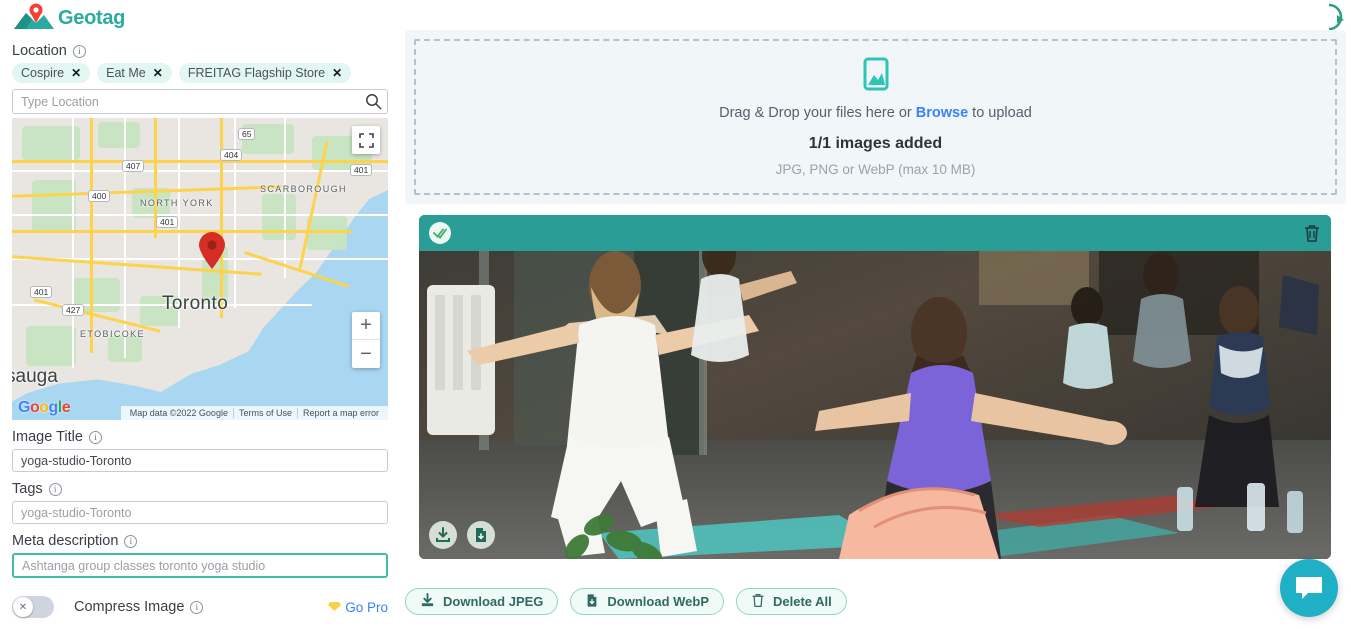  I want to click on image-placeholder-icon, so click(876, 76).